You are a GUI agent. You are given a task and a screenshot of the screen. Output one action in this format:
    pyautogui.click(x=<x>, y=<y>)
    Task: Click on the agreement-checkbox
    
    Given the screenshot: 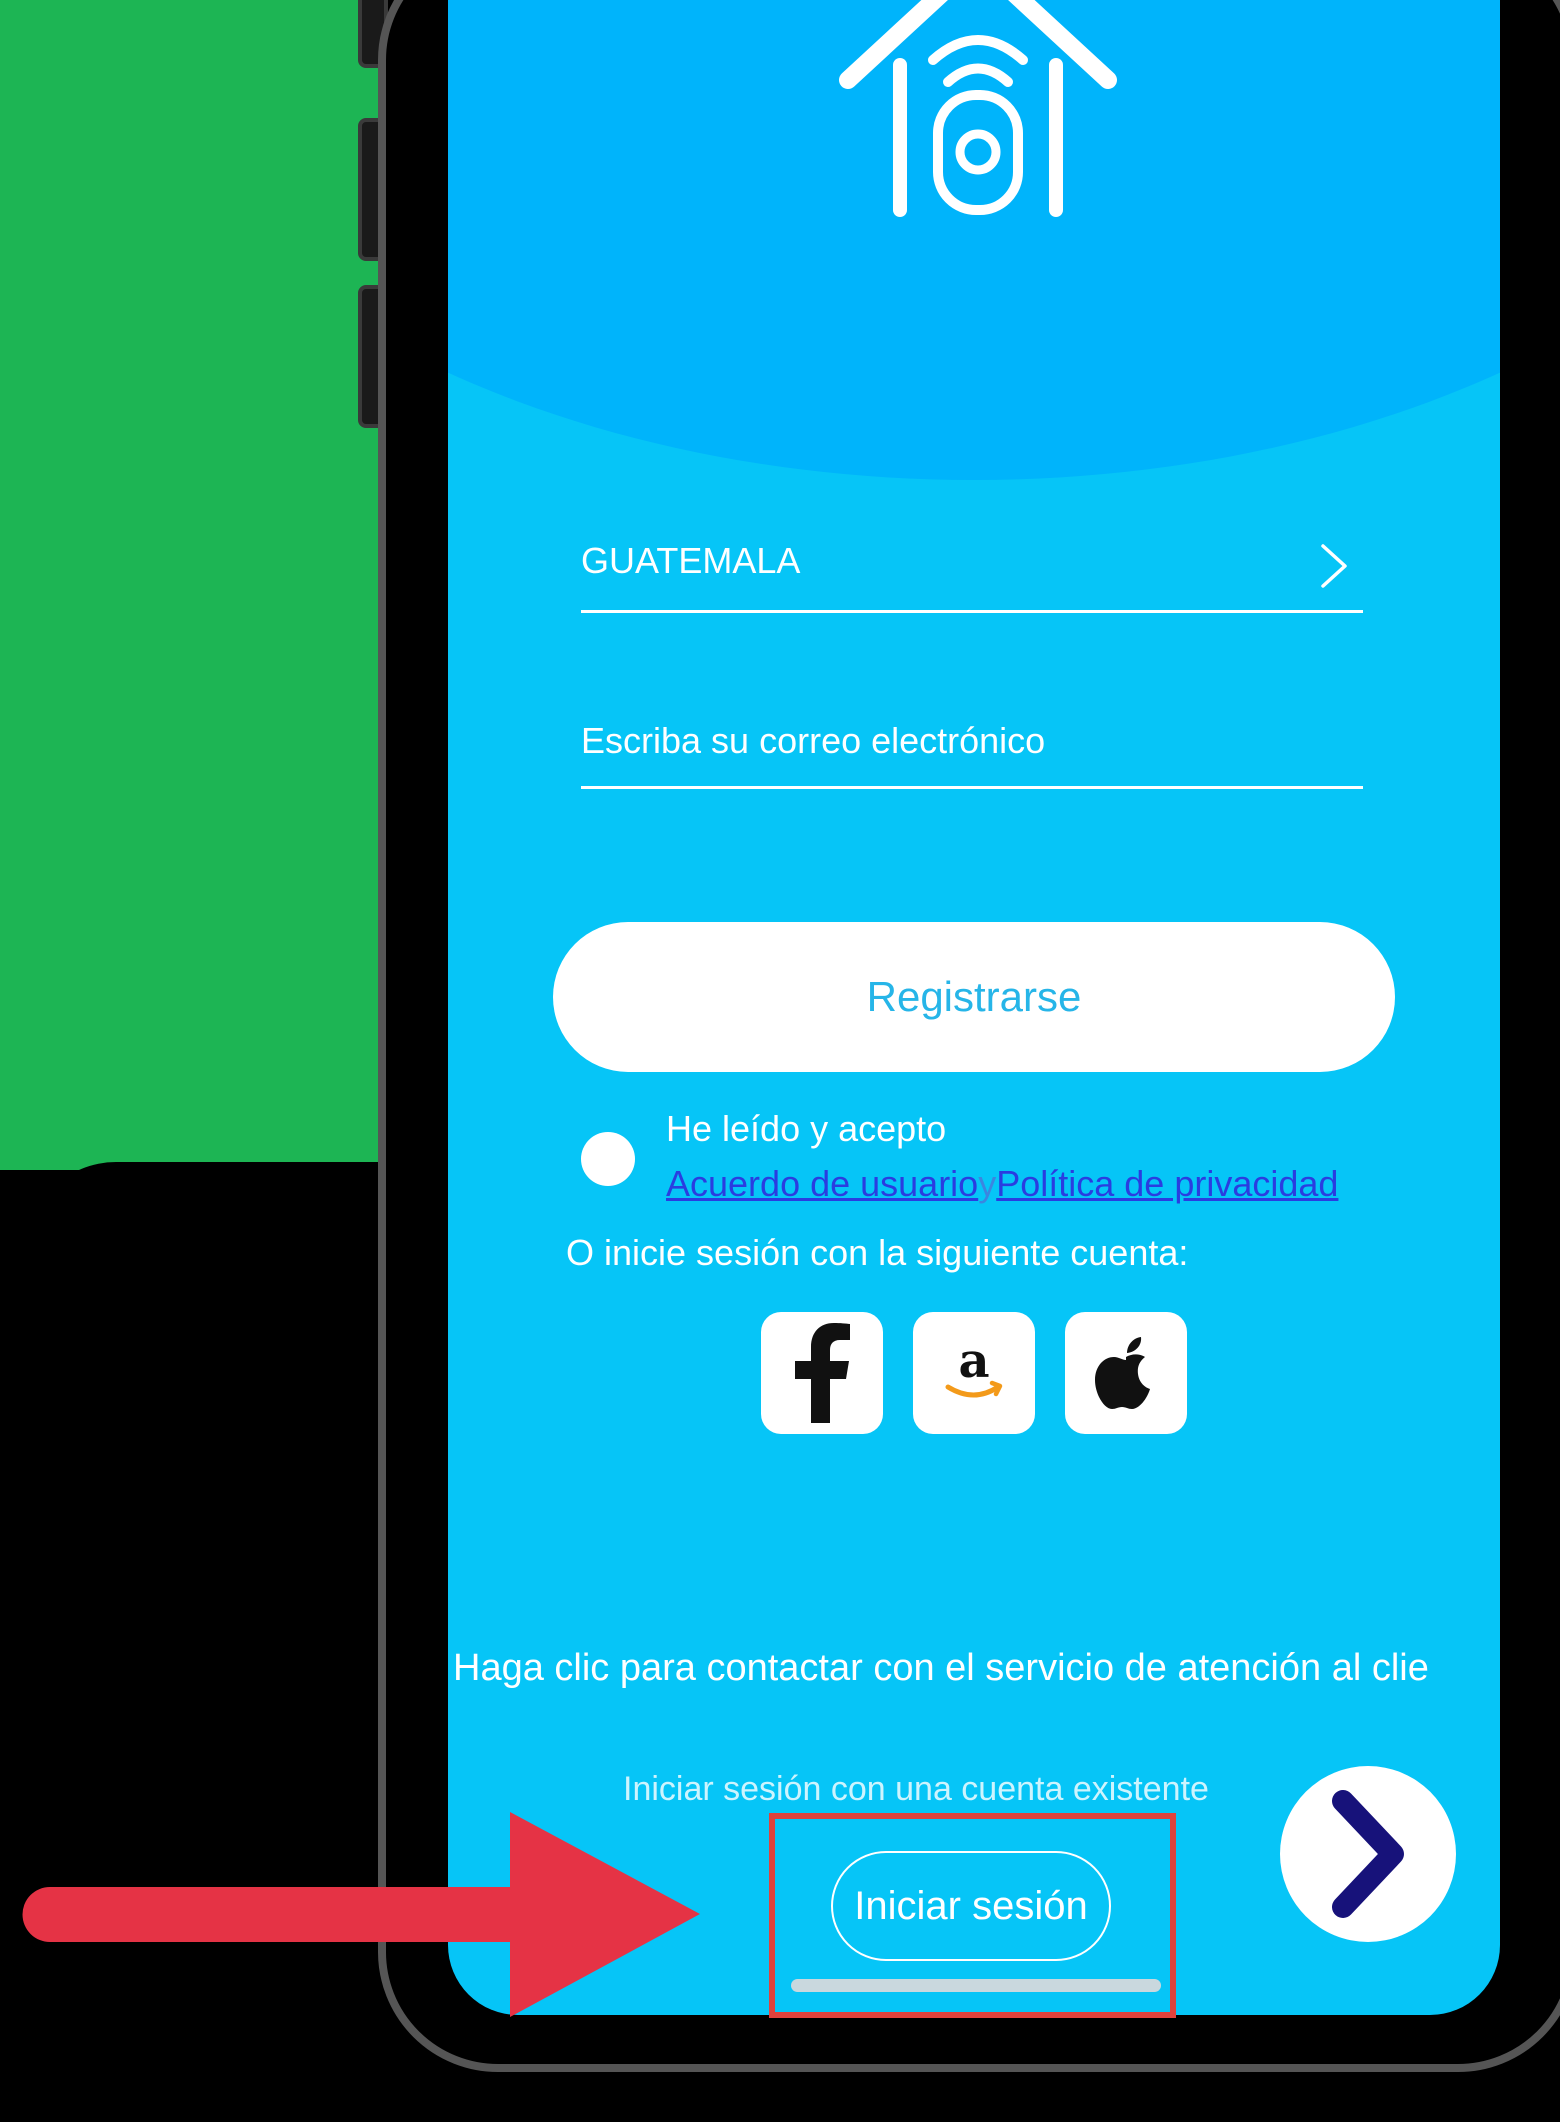 What is the action you would take?
    pyautogui.click(x=608, y=1159)
    